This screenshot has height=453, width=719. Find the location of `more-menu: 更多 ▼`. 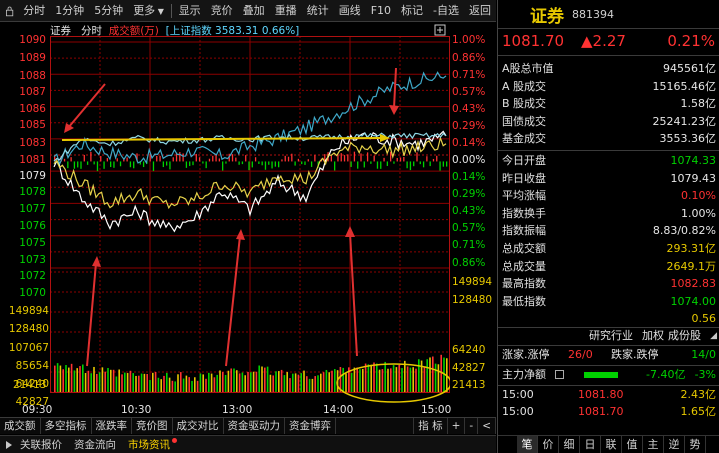

more-menu: 更多 ▼ is located at coordinates (148, 11).